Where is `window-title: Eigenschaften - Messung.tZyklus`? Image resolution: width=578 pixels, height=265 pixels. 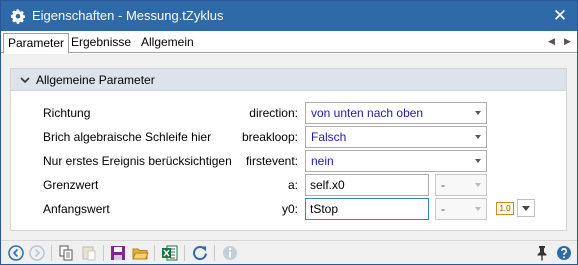
window-title: Eigenschaften - Messung.tZyklus is located at coordinates (128, 15).